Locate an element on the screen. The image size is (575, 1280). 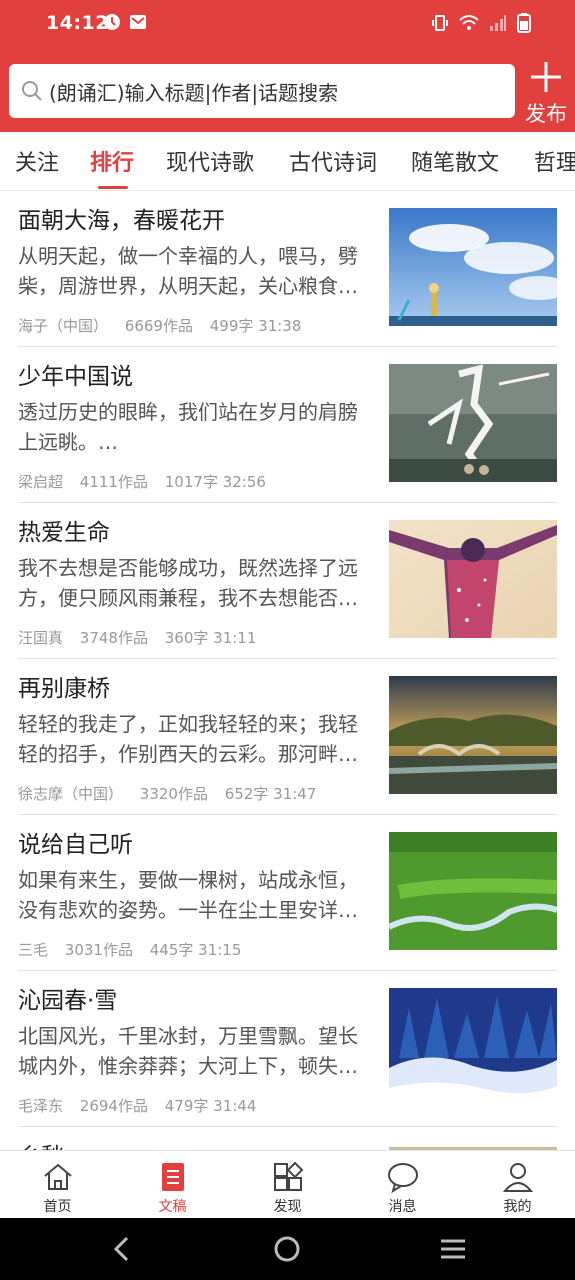
article-title: 少年中国说 is located at coordinates (75, 377).